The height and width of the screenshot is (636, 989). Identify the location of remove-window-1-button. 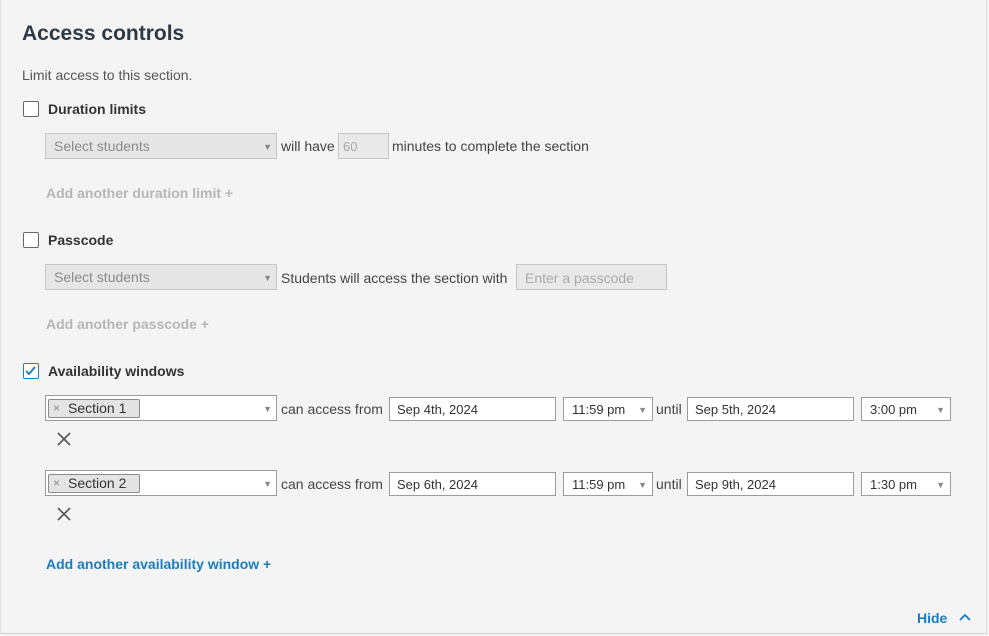
(64, 439).